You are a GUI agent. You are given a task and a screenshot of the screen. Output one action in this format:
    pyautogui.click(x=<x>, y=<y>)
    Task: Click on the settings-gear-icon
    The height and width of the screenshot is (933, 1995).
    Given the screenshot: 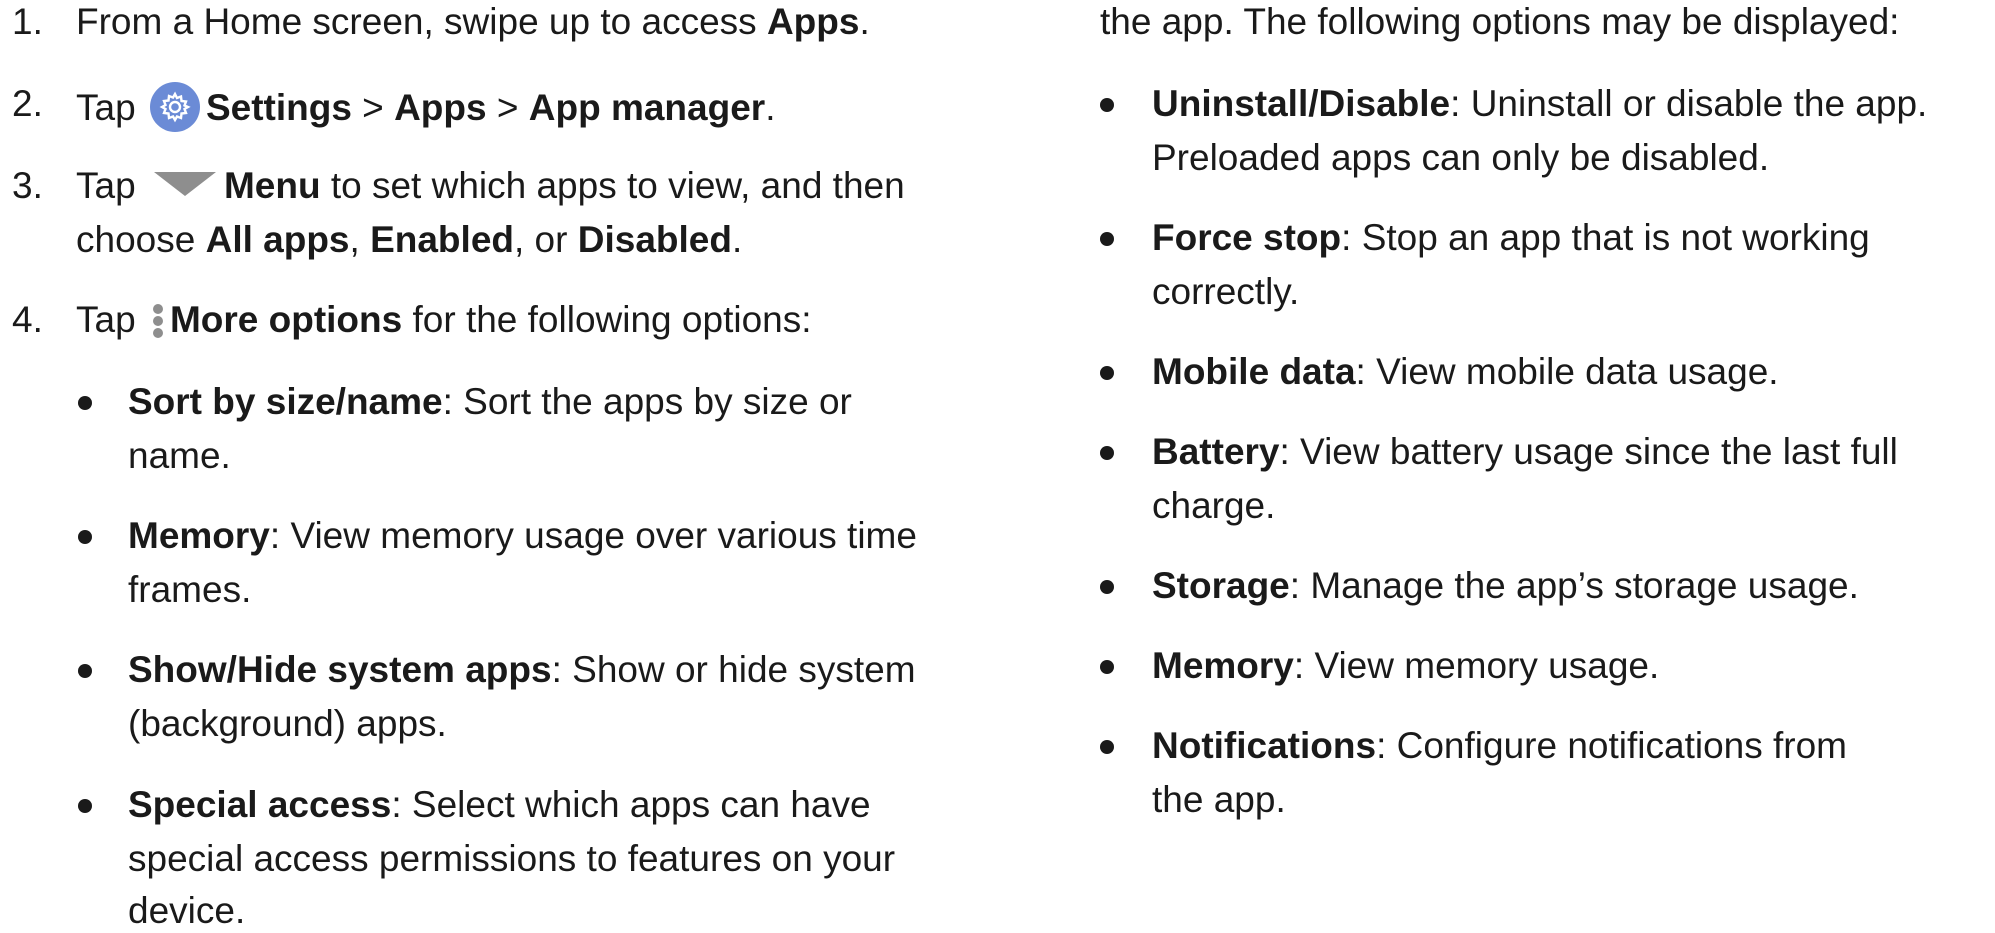 What is the action you would take?
    pyautogui.click(x=174, y=107)
    